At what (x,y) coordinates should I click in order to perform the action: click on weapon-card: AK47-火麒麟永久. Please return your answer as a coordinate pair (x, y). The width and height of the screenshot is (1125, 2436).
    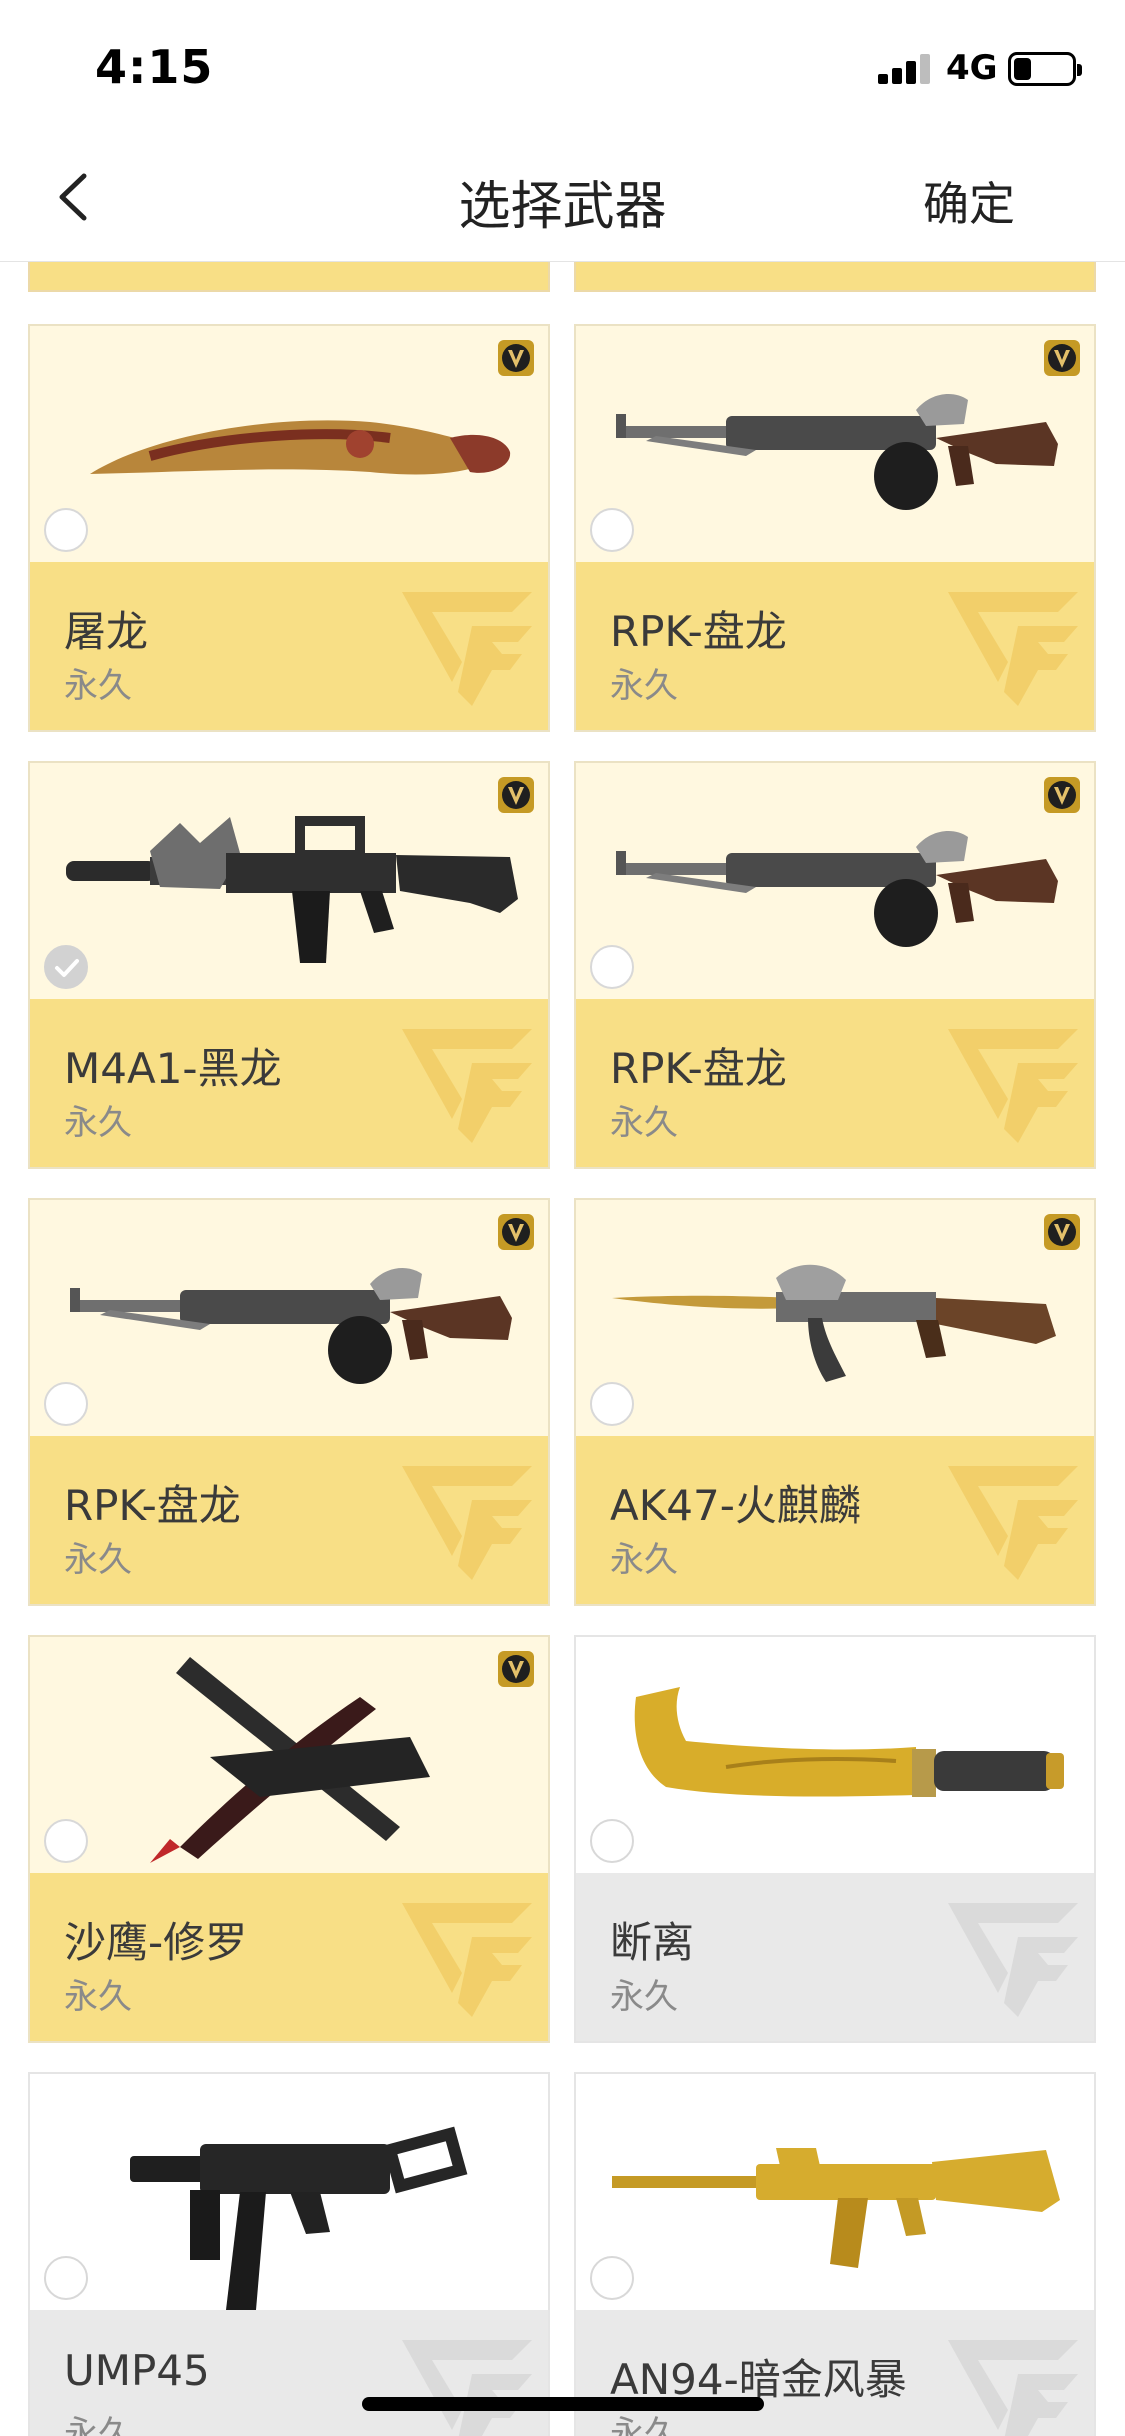
    Looking at the image, I should click on (835, 1402).